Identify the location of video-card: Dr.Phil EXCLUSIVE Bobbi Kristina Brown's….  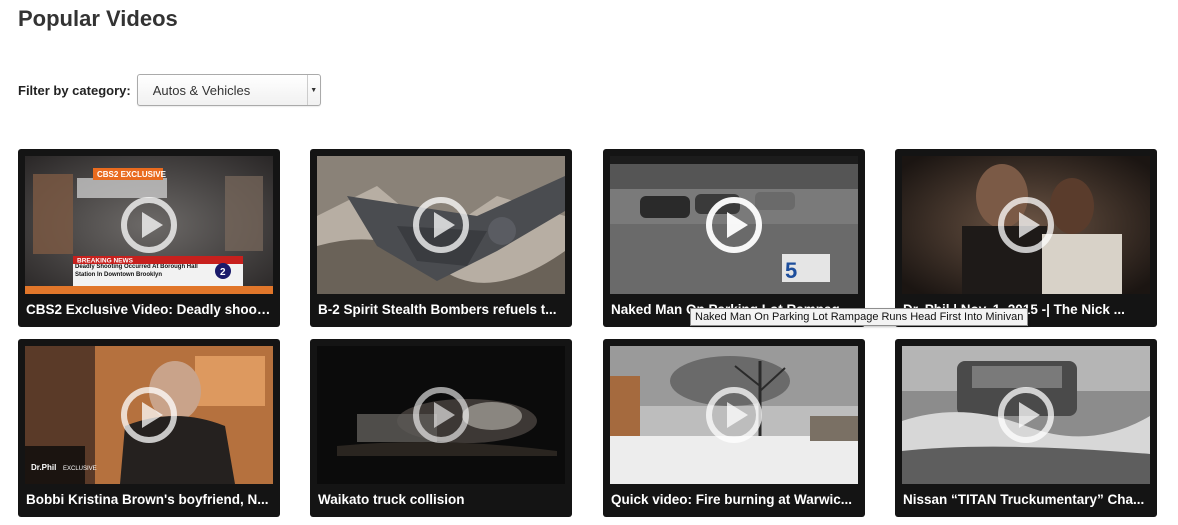
(149, 428).